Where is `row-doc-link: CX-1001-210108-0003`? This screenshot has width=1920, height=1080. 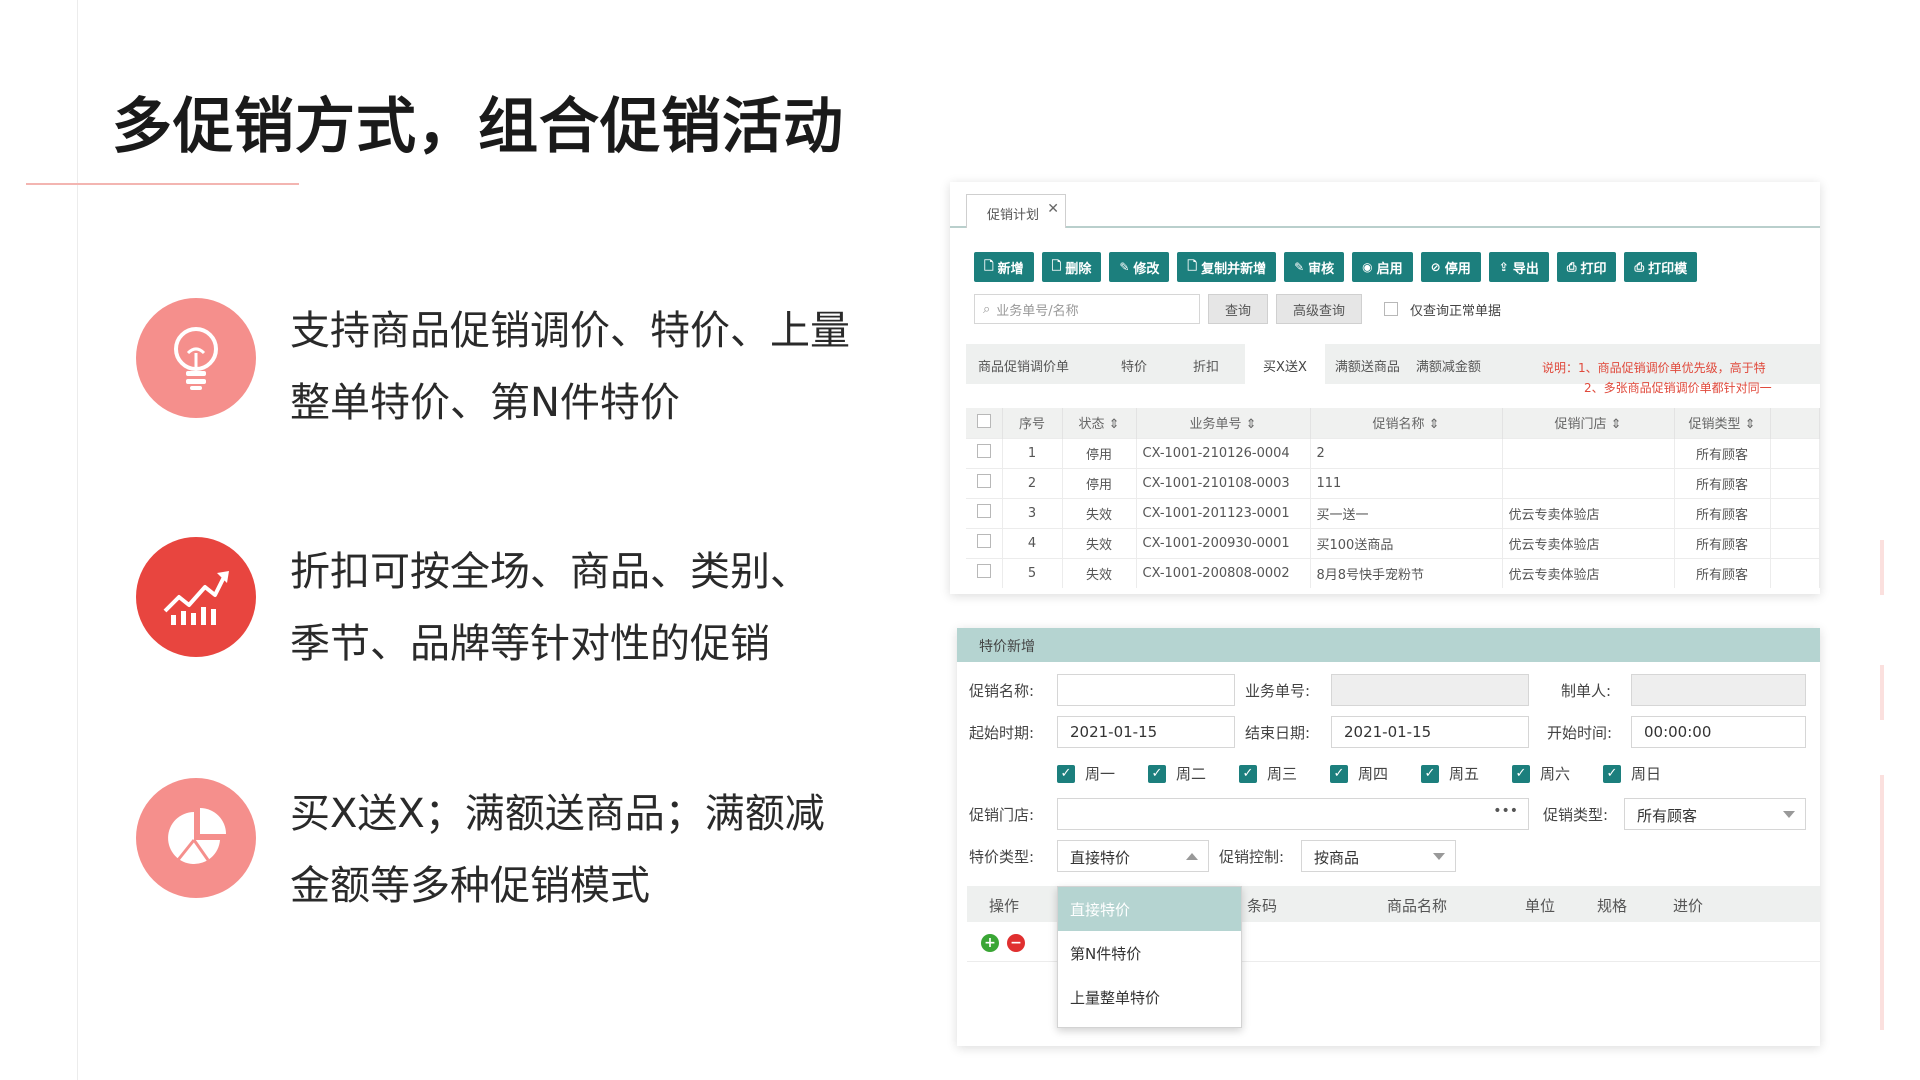 row-doc-link: CX-1001-210108-0003 is located at coordinates (1223, 482).